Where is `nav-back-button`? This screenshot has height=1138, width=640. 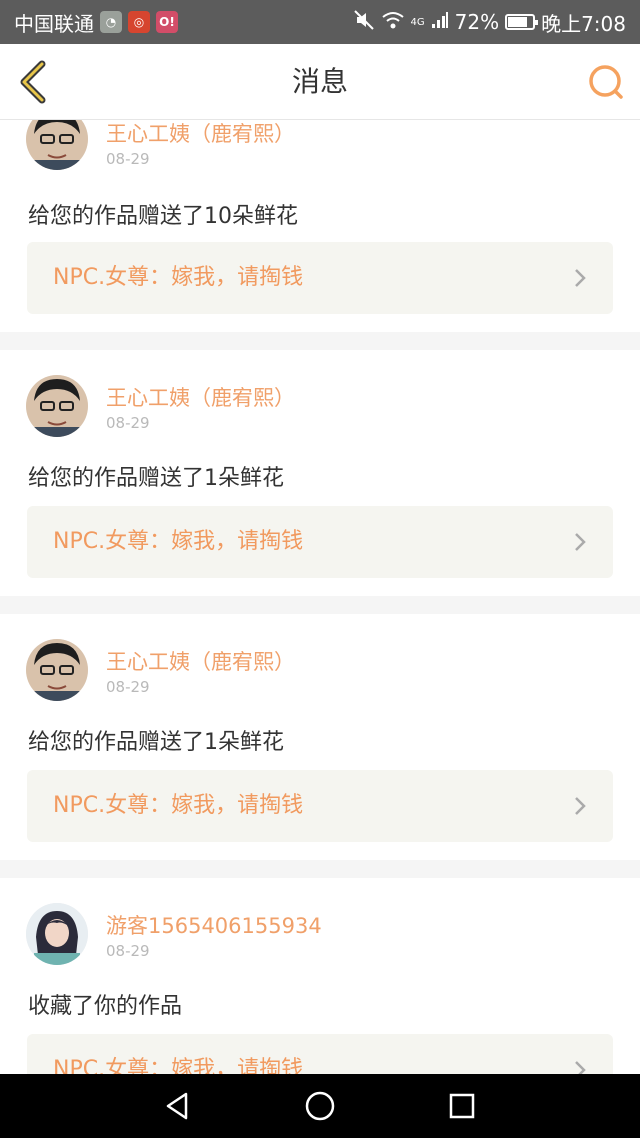 nav-back-button is located at coordinates (178, 1106).